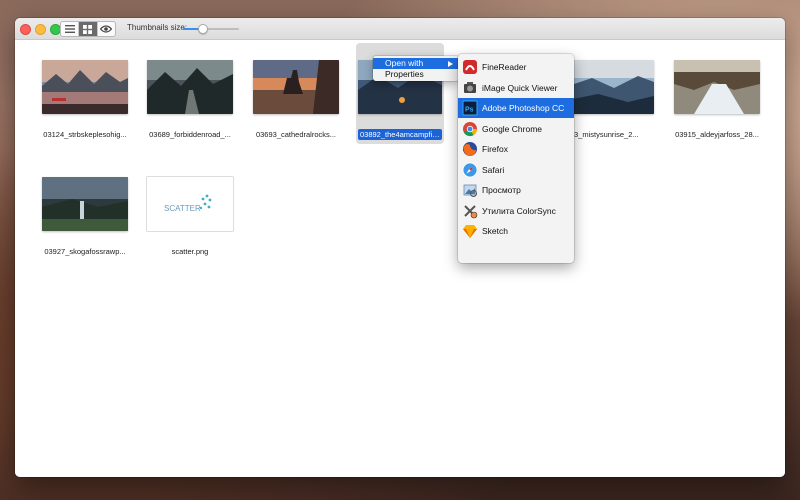 The image size is (800, 500). I want to click on app-label: Утилита ColorSync, so click(519, 210).